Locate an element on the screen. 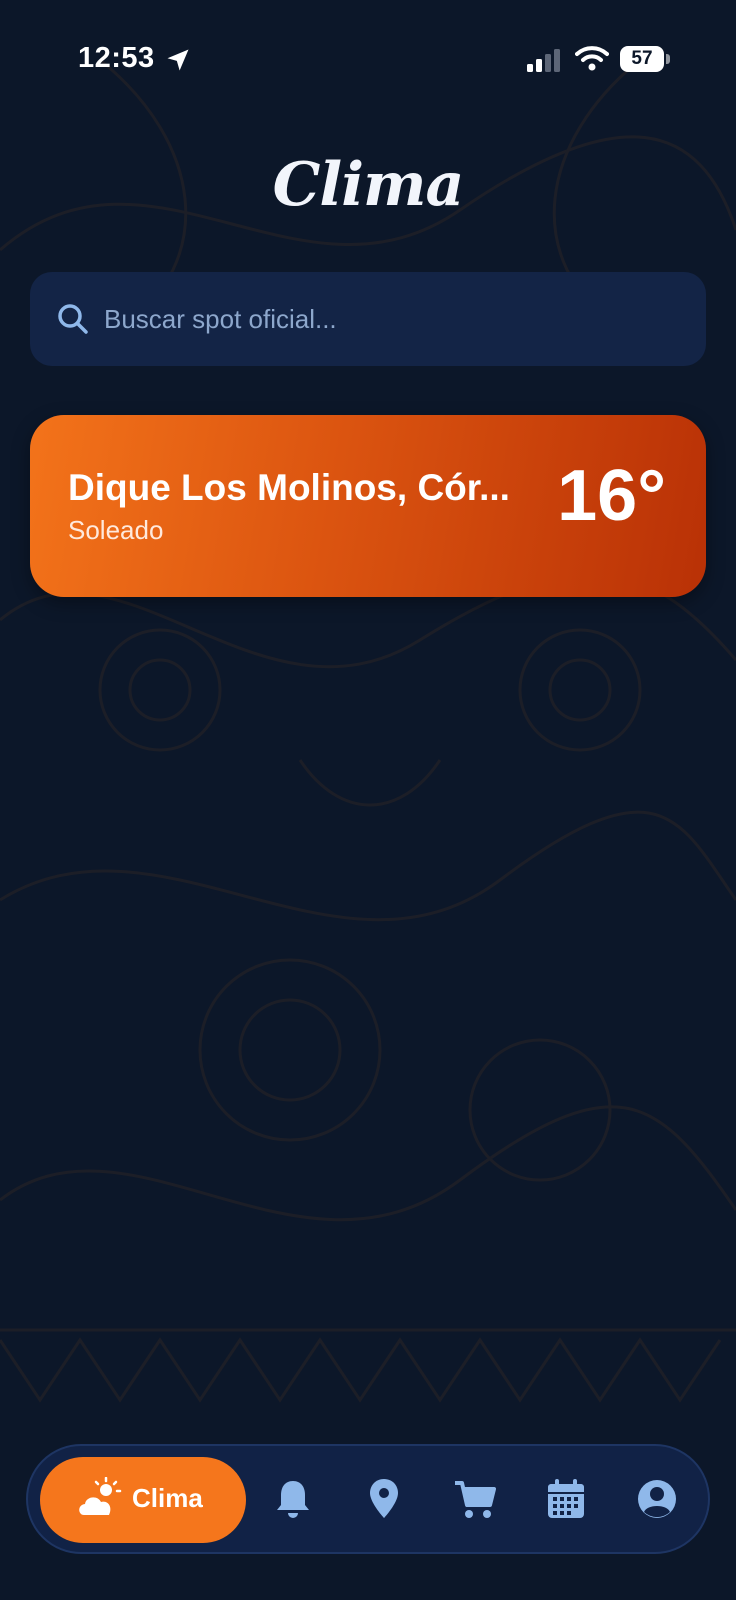  location-pin-icon is located at coordinates (384, 1498).